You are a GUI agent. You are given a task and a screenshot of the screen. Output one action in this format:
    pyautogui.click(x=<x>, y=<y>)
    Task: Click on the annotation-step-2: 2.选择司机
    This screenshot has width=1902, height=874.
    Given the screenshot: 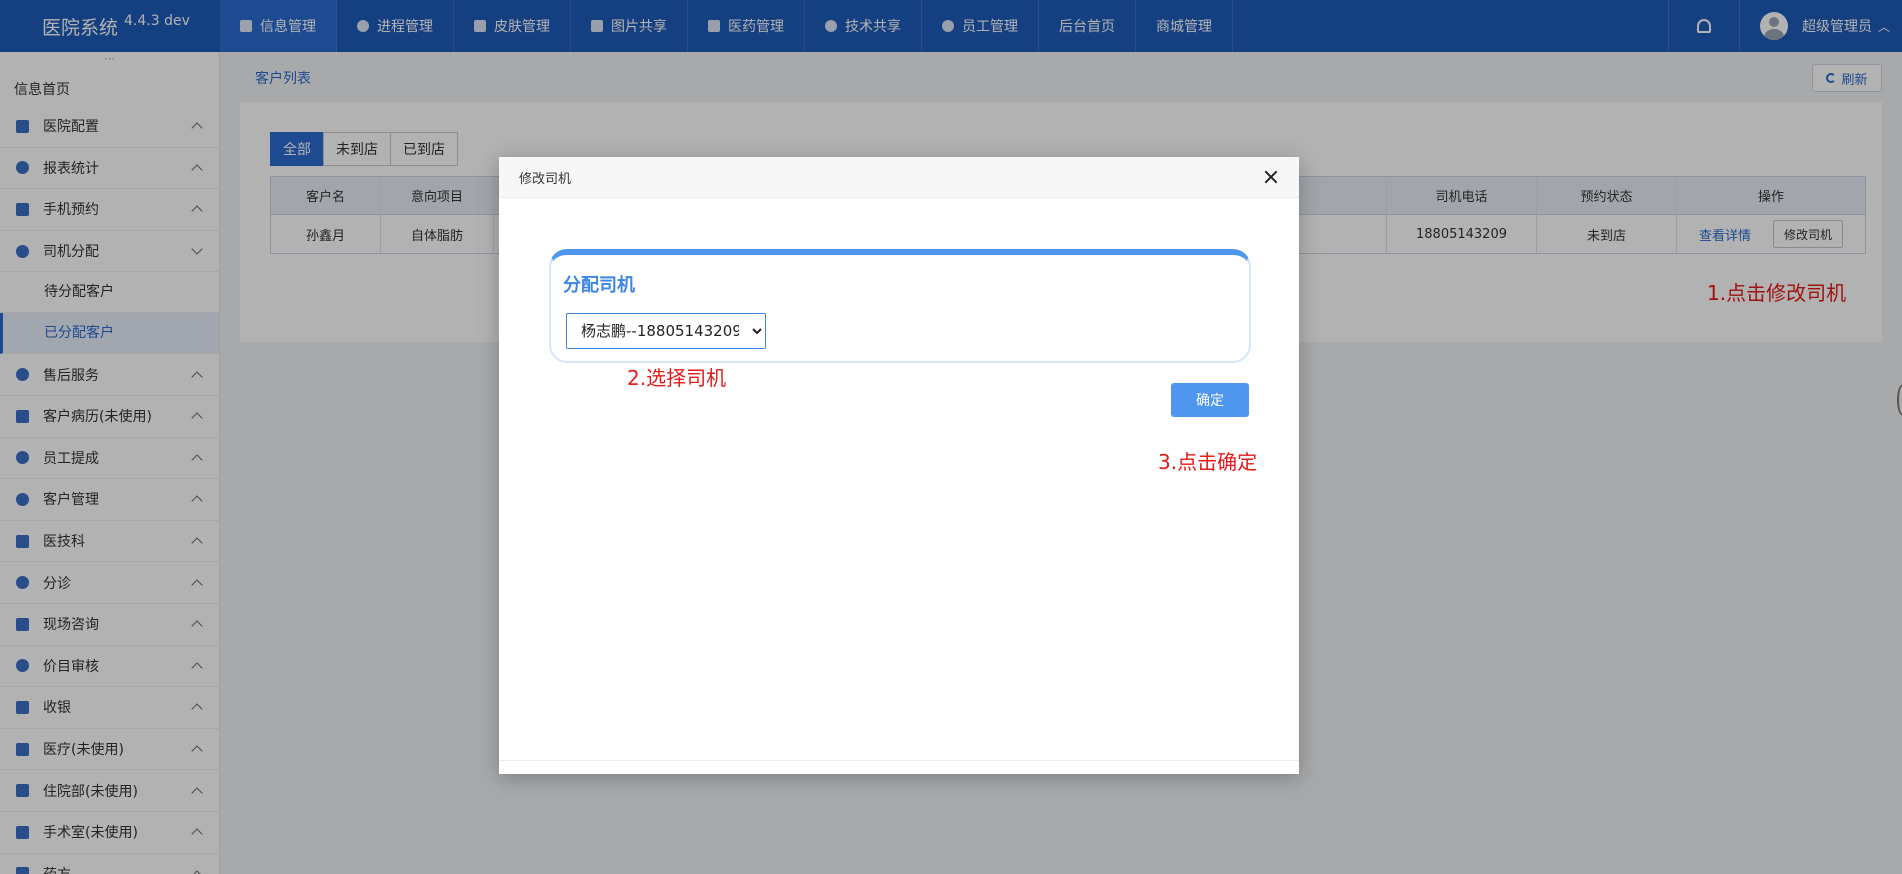 What is the action you would take?
    pyautogui.click(x=677, y=378)
    